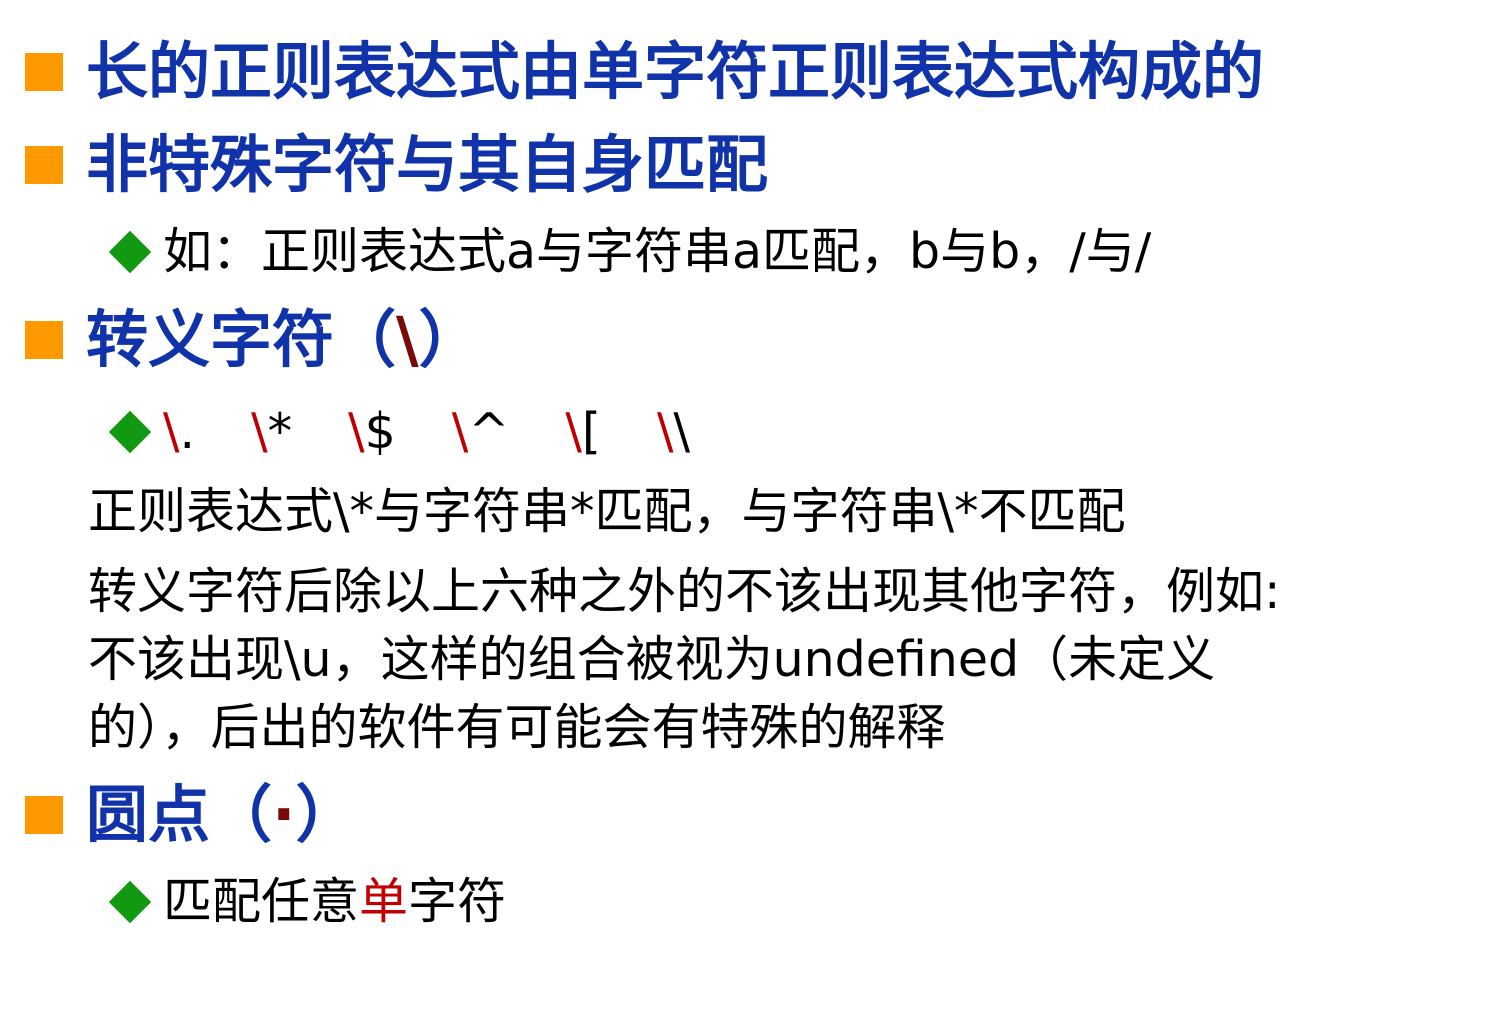  What do you see at coordinates (652, 659) in the screenshot?
I see `paragraph-2-line-2: 不该出现\u，这样的组合被视为undefined（未定义` at bounding box center [652, 659].